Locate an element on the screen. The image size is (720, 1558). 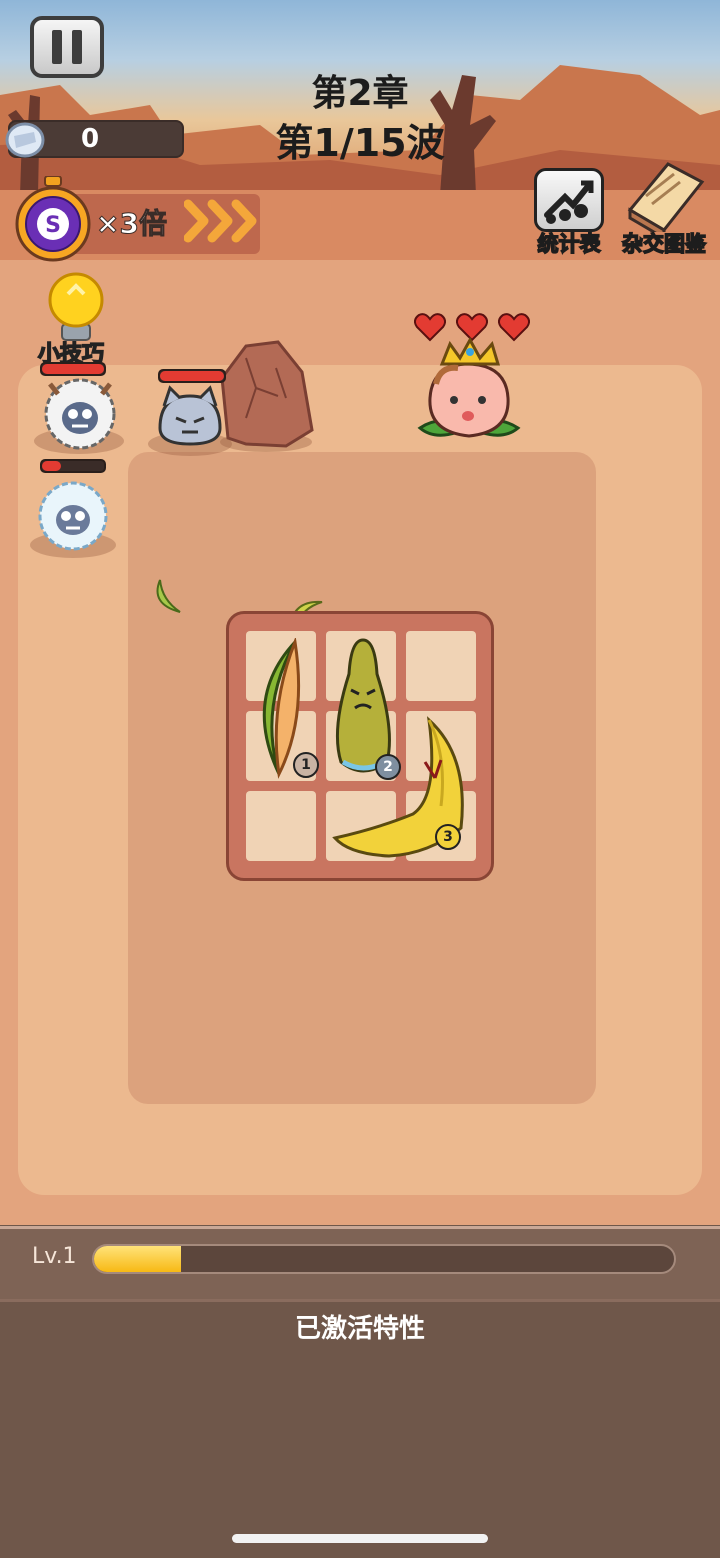
level-badge: 3 is located at coordinates (448, 837).